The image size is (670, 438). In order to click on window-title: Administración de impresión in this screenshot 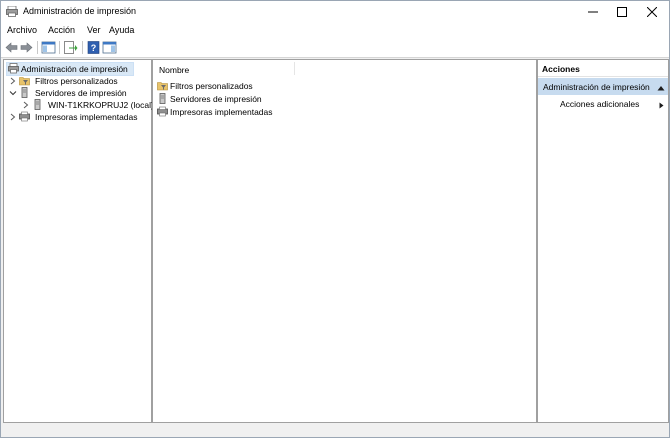, I will do `click(80, 11)`.